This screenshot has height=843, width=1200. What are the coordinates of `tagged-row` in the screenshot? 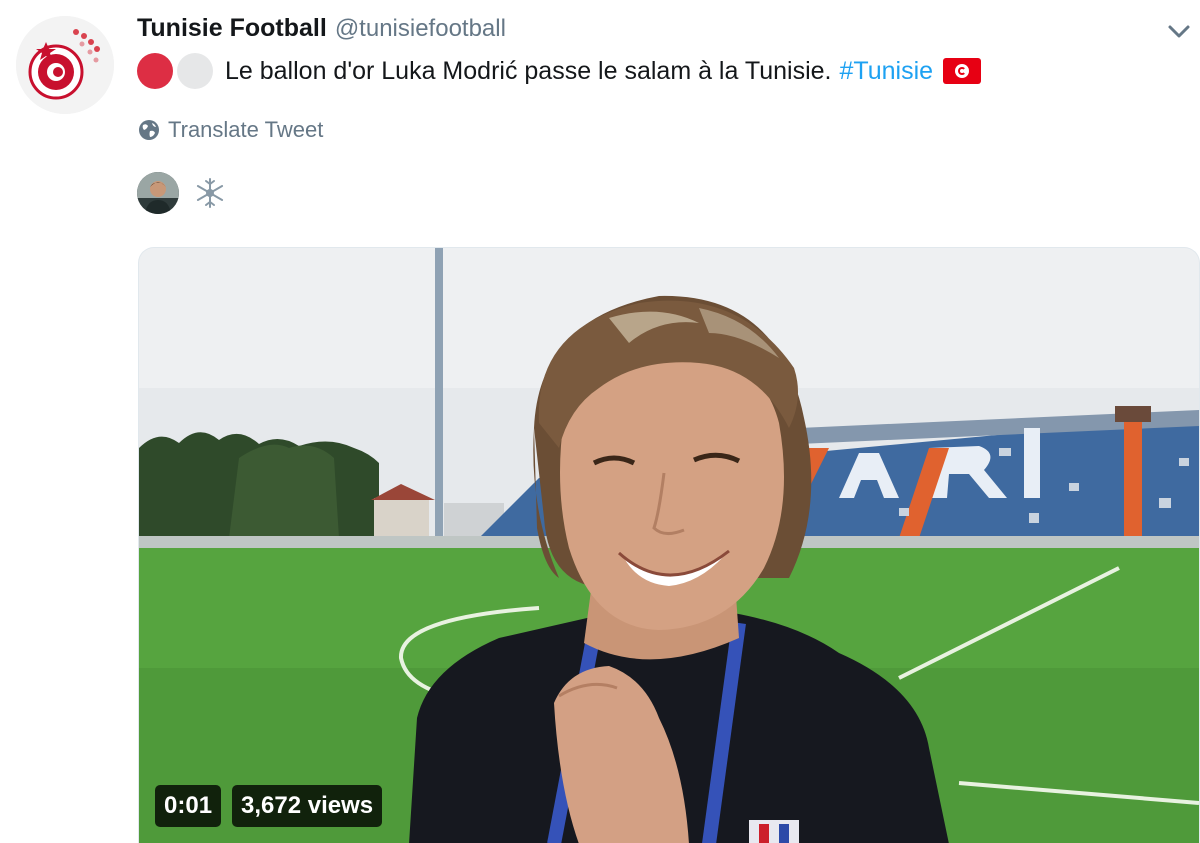 It's located at (182, 193).